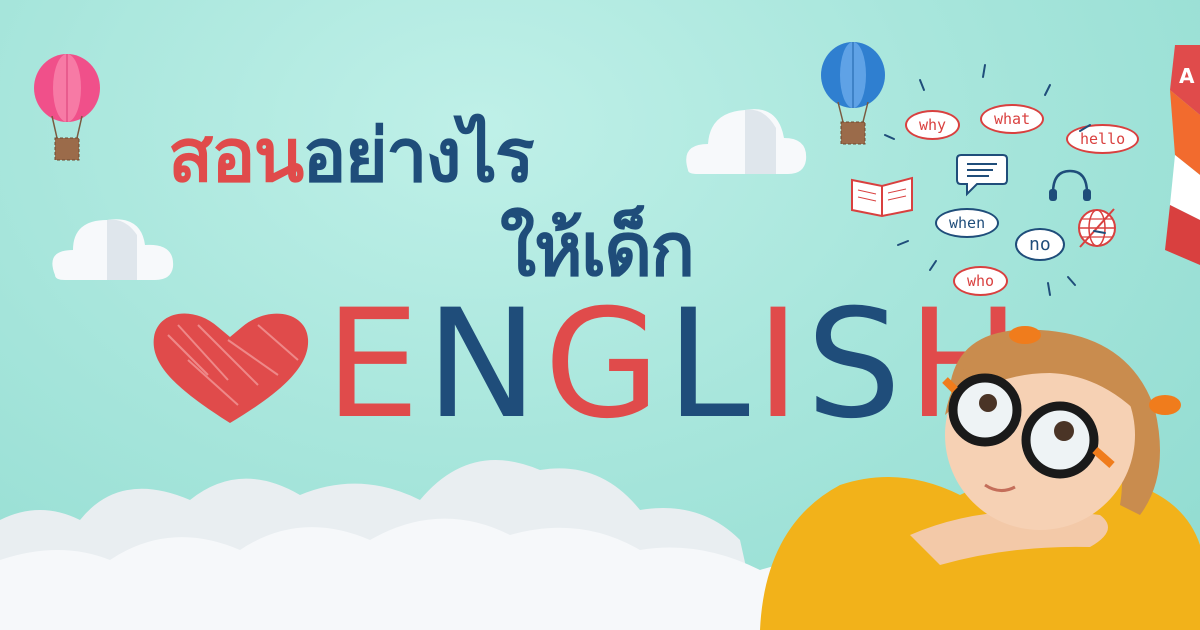 This screenshot has width=1200, height=630. What do you see at coordinates (231, 368) in the screenshot?
I see `heart-icon` at bounding box center [231, 368].